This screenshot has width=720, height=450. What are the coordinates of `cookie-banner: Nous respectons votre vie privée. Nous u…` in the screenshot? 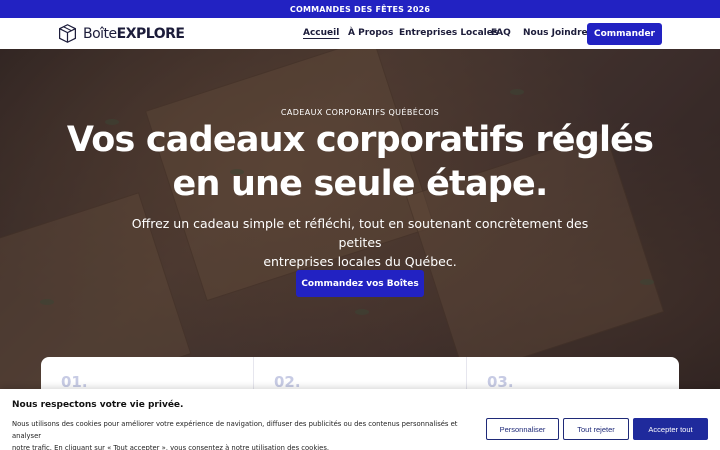 It's located at (360, 419).